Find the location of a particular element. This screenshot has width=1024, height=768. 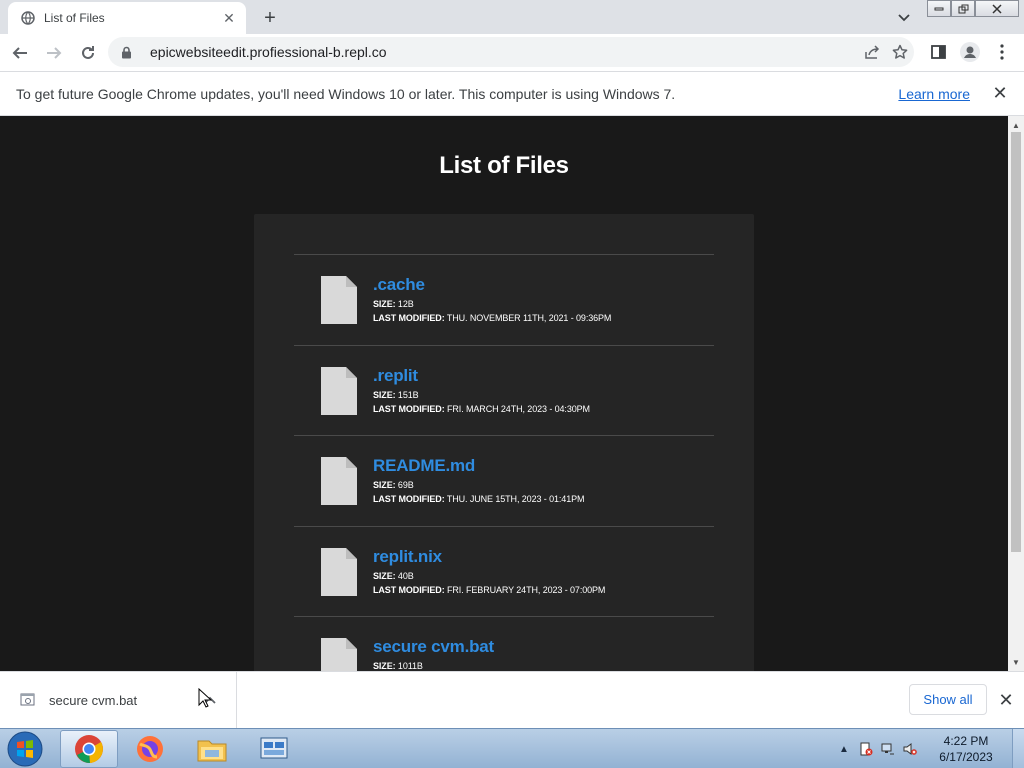

system-tray: ▲ 4:22 PM 6/17/2023 is located at coordinates (927, 748).